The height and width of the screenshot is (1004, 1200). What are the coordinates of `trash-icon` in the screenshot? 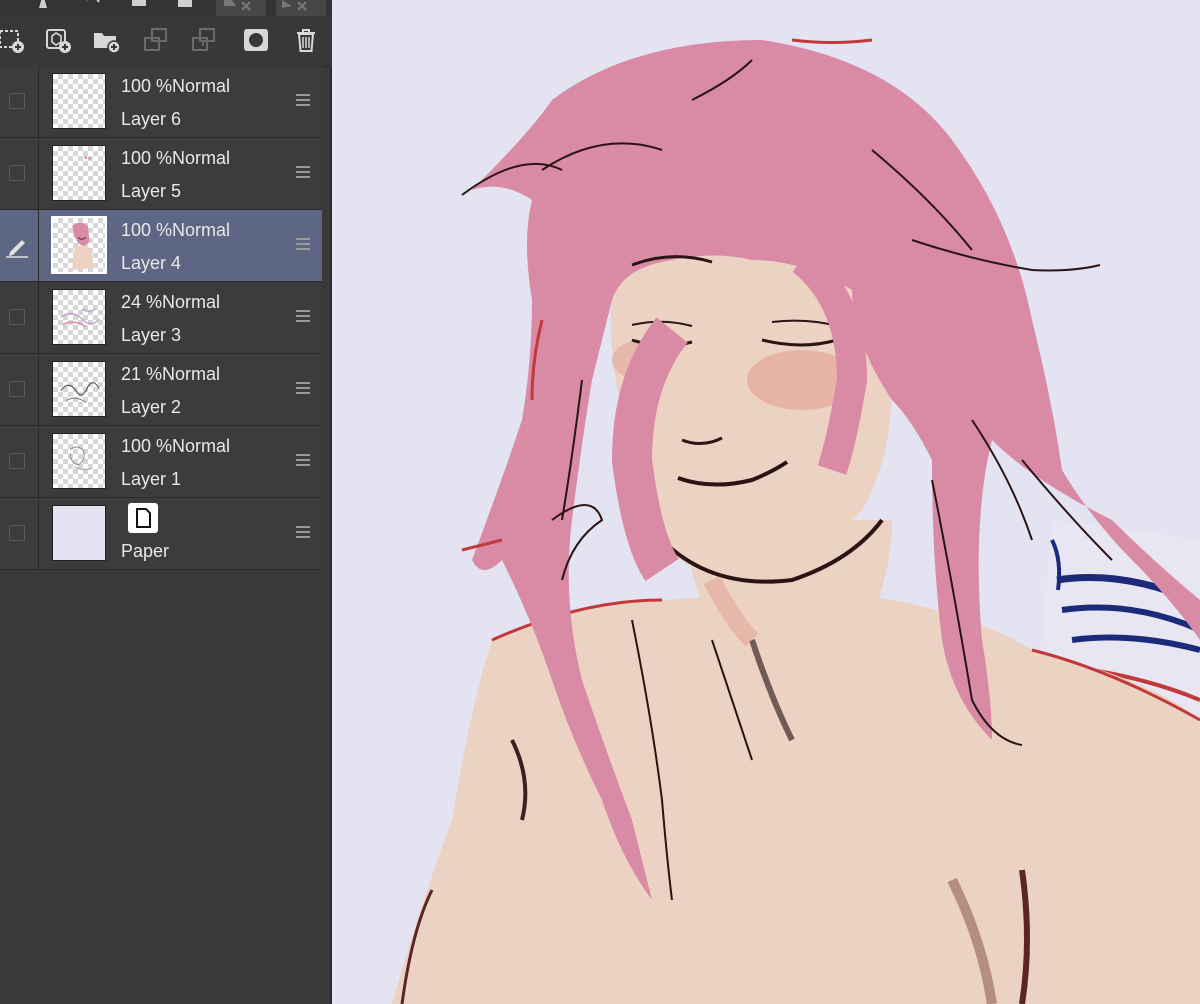 It's located at (306, 40).